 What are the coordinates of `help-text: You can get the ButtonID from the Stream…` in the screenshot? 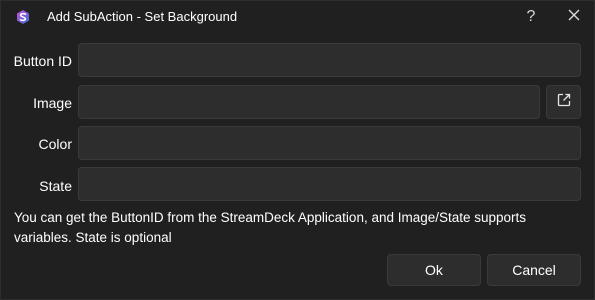 It's located at (270, 227).